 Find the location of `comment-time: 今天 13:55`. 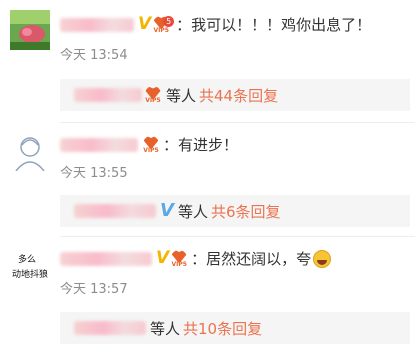

comment-time: 今天 13:55 is located at coordinates (94, 173).